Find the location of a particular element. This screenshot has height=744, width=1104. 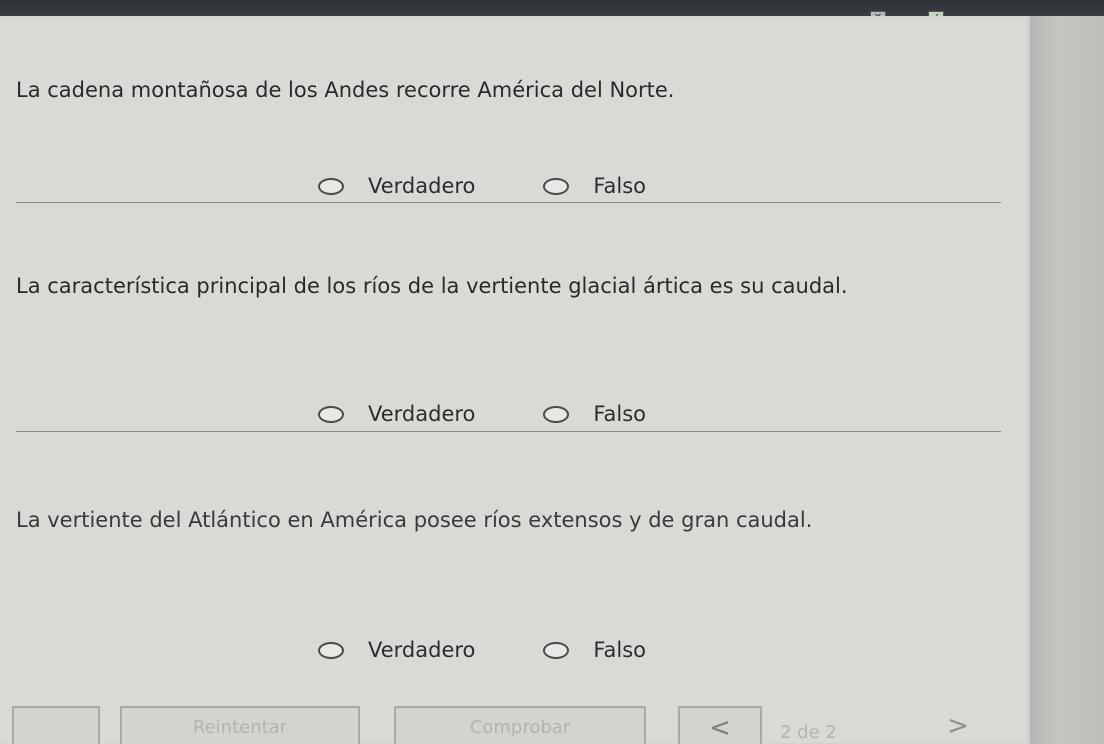

check-button: Comprobar is located at coordinates (520, 725).